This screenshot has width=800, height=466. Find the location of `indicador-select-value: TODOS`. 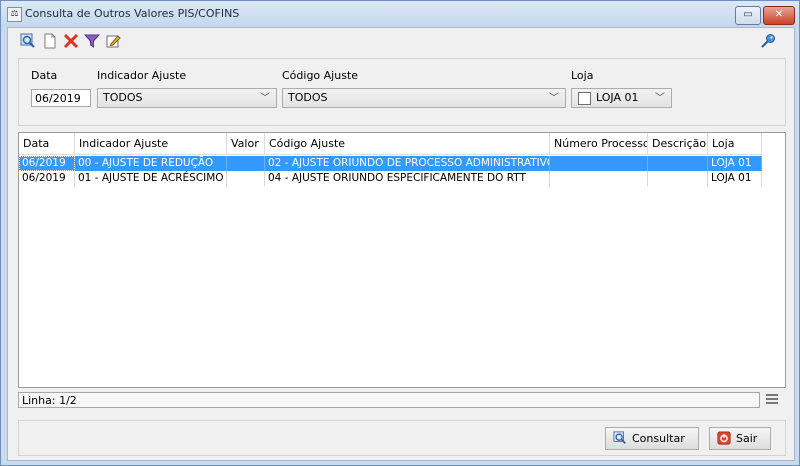

indicador-select-value: TODOS is located at coordinates (123, 97).